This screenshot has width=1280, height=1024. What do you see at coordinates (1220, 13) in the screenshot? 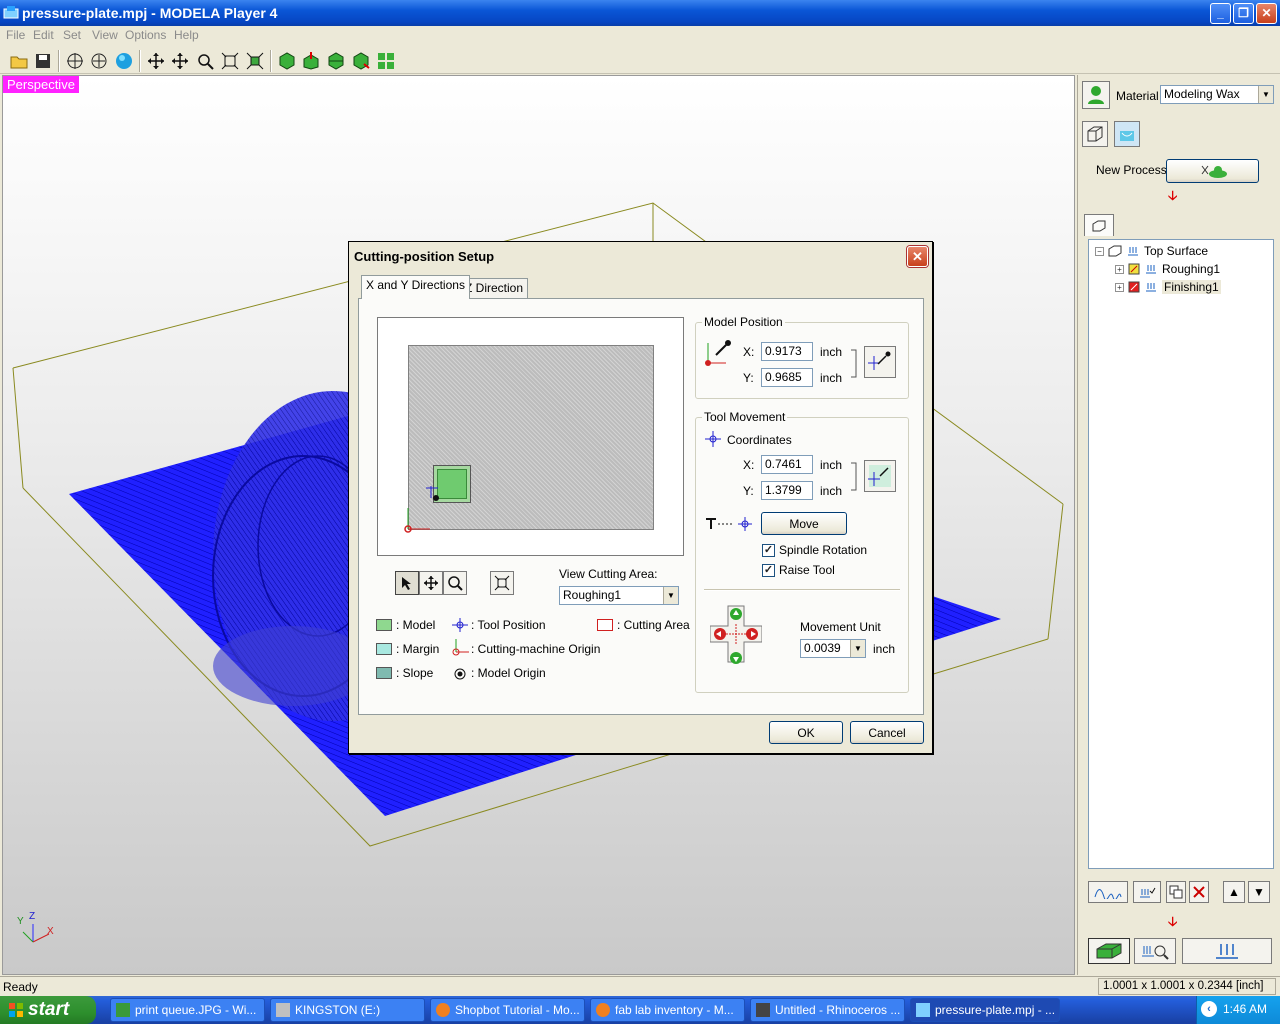
I see `minimize-button: _` at bounding box center [1220, 13].